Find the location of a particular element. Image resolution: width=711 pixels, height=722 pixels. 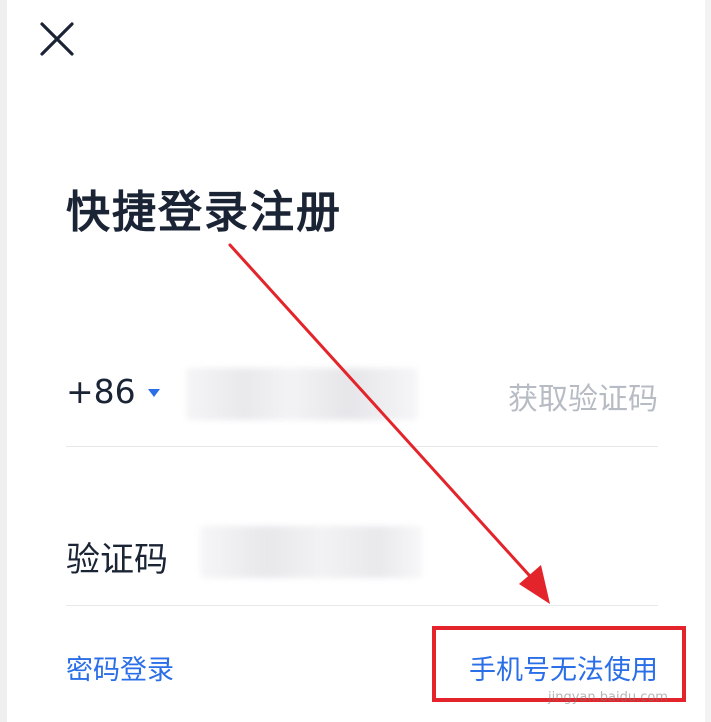

page-title: 快捷登录注册 is located at coordinates (204, 212).